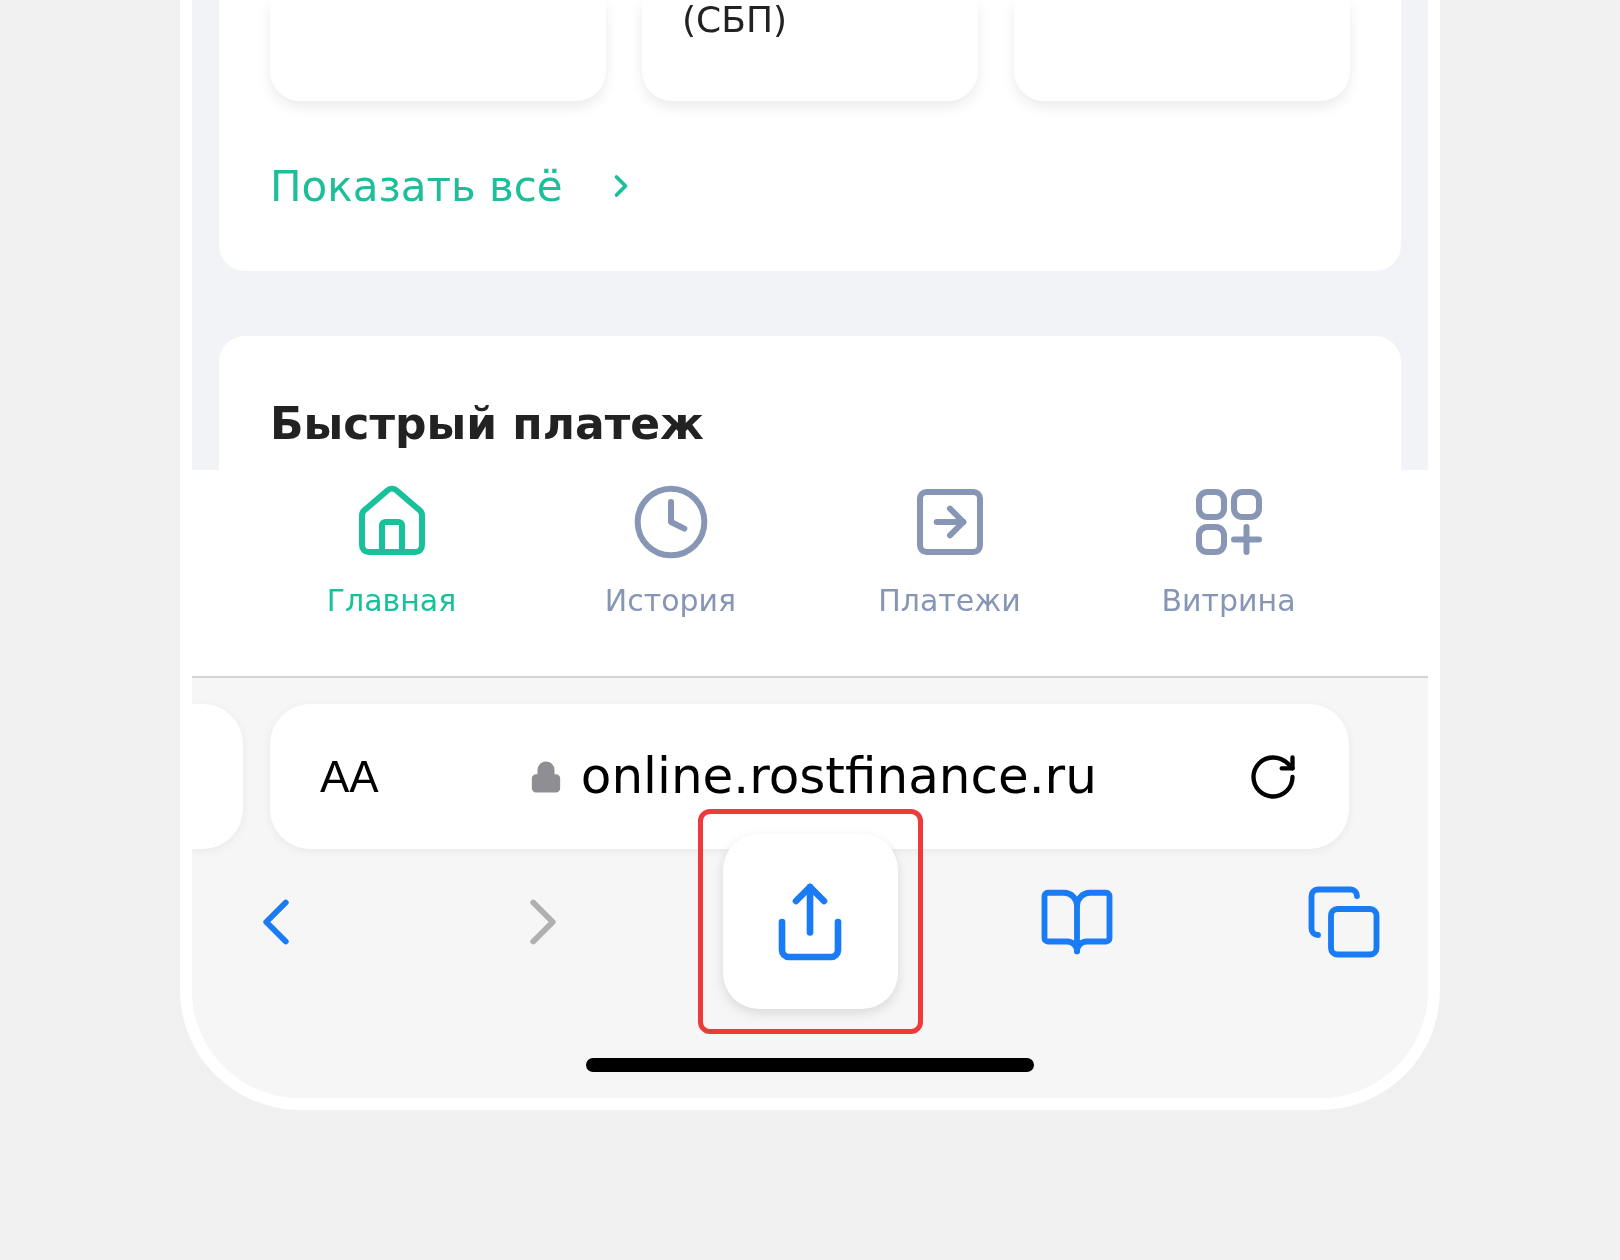 The height and width of the screenshot is (1260, 1620). What do you see at coordinates (1228, 579) in the screenshot?
I see `nav-tab: Витрина` at bounding box center [1228, 579].